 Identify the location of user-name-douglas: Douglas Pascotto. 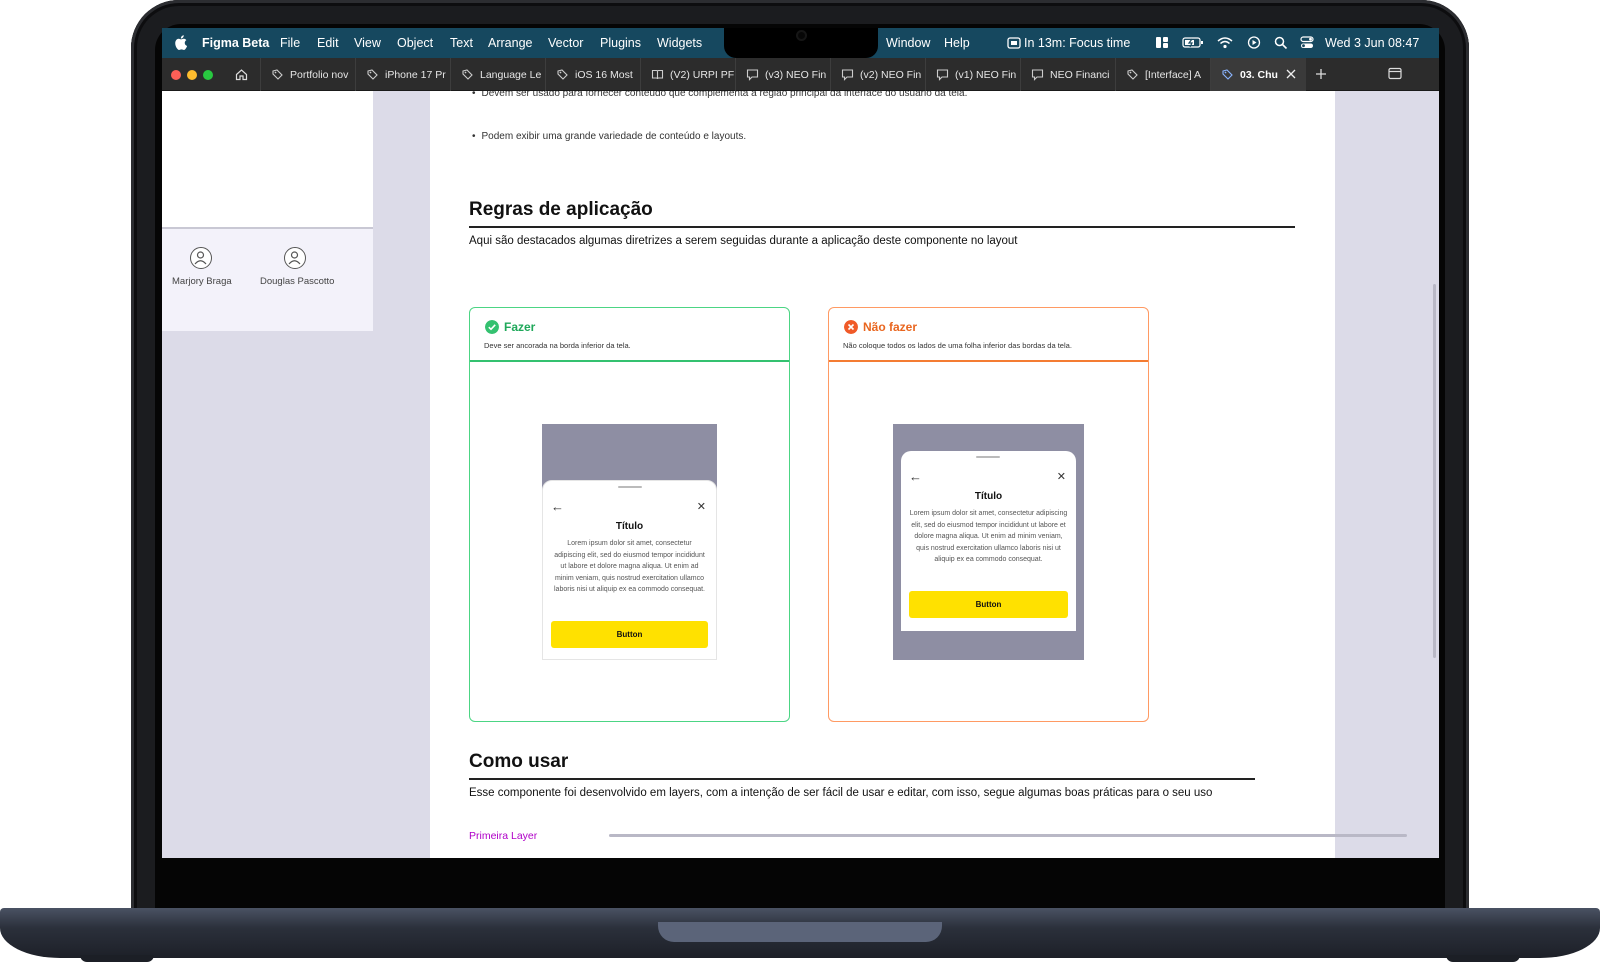
(297, 281).